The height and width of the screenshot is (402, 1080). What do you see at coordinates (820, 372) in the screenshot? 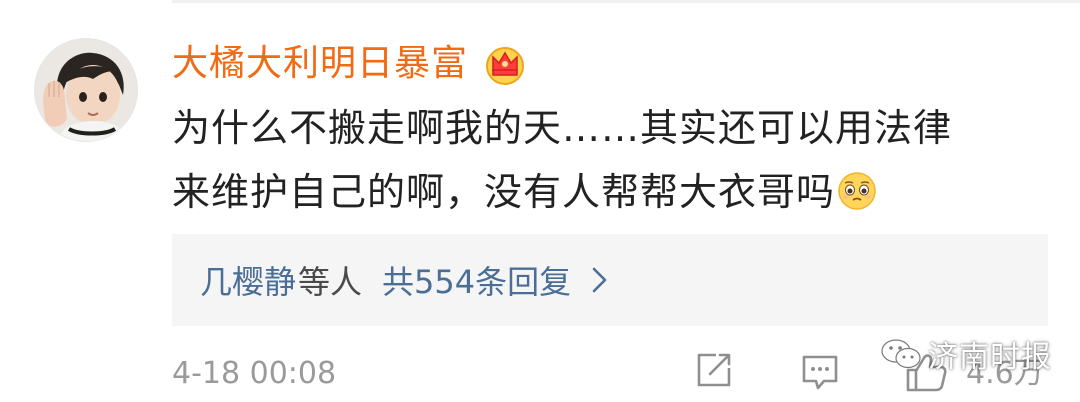
I see `comment-icon` at bounding box center [820, 372].